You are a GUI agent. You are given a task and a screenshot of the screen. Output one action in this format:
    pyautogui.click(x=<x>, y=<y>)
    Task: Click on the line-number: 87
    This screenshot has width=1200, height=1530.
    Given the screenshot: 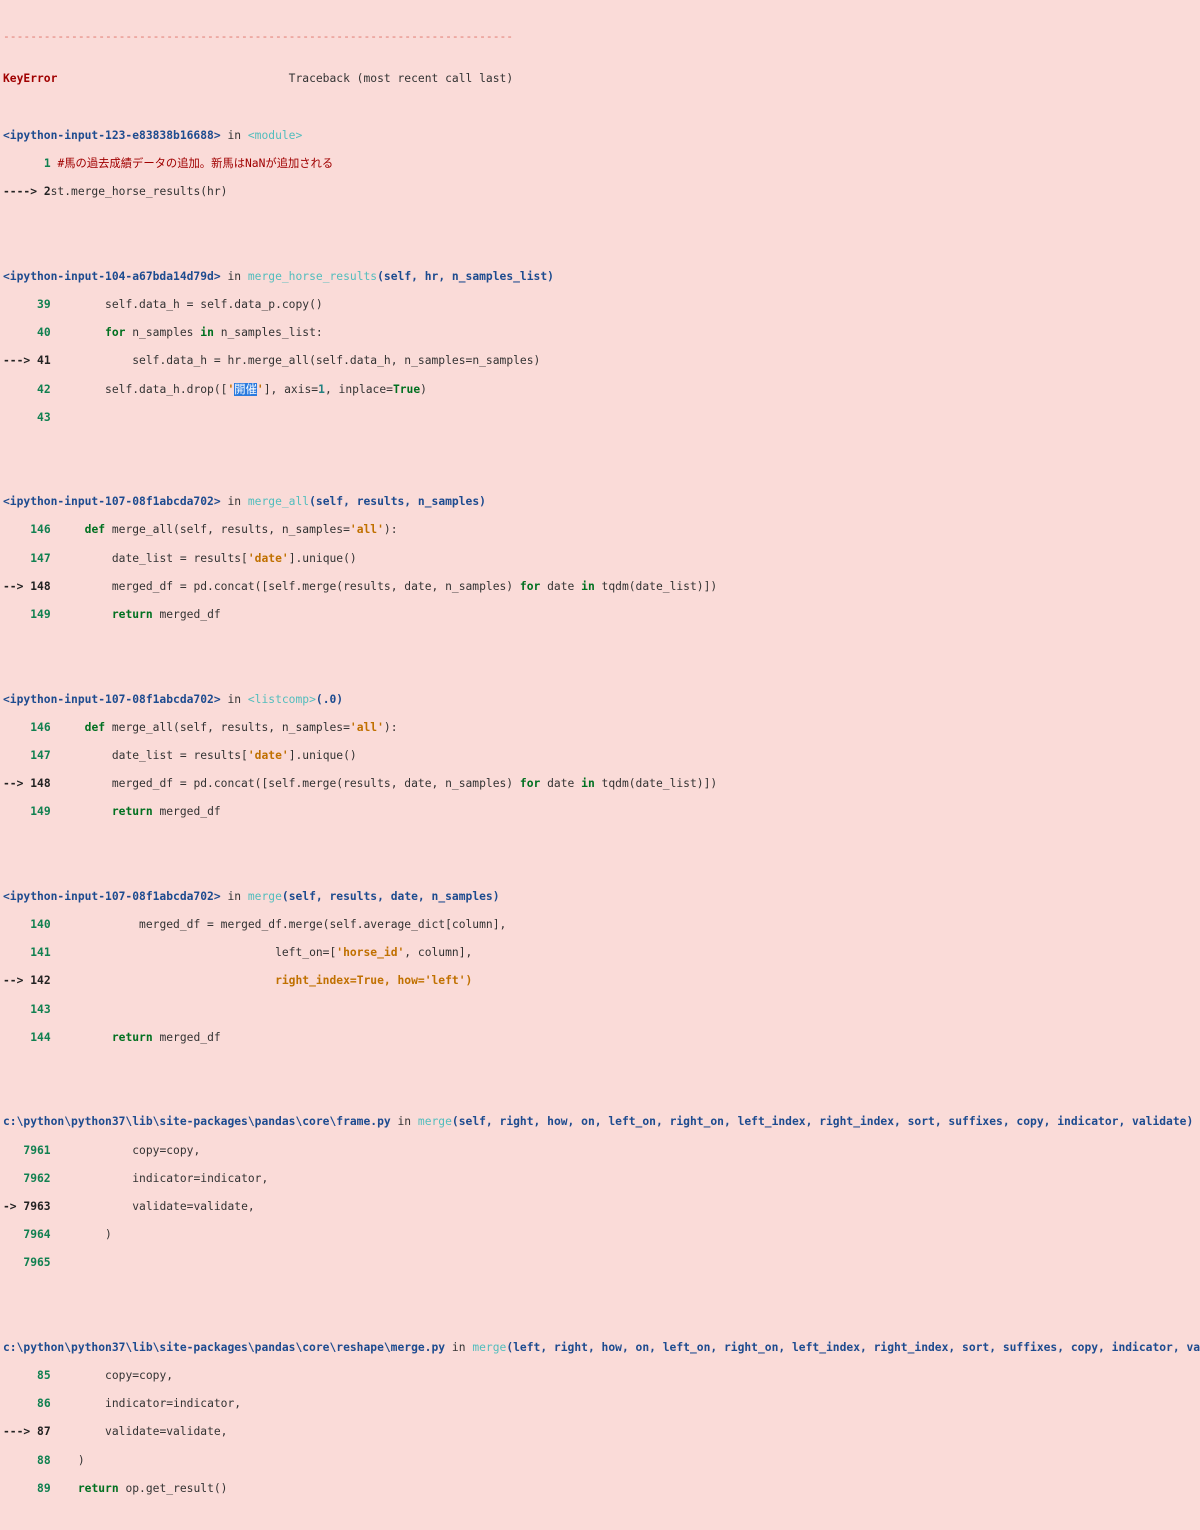 What is the action you would take?
    pyautogui.click(x=44, y=1432)
    